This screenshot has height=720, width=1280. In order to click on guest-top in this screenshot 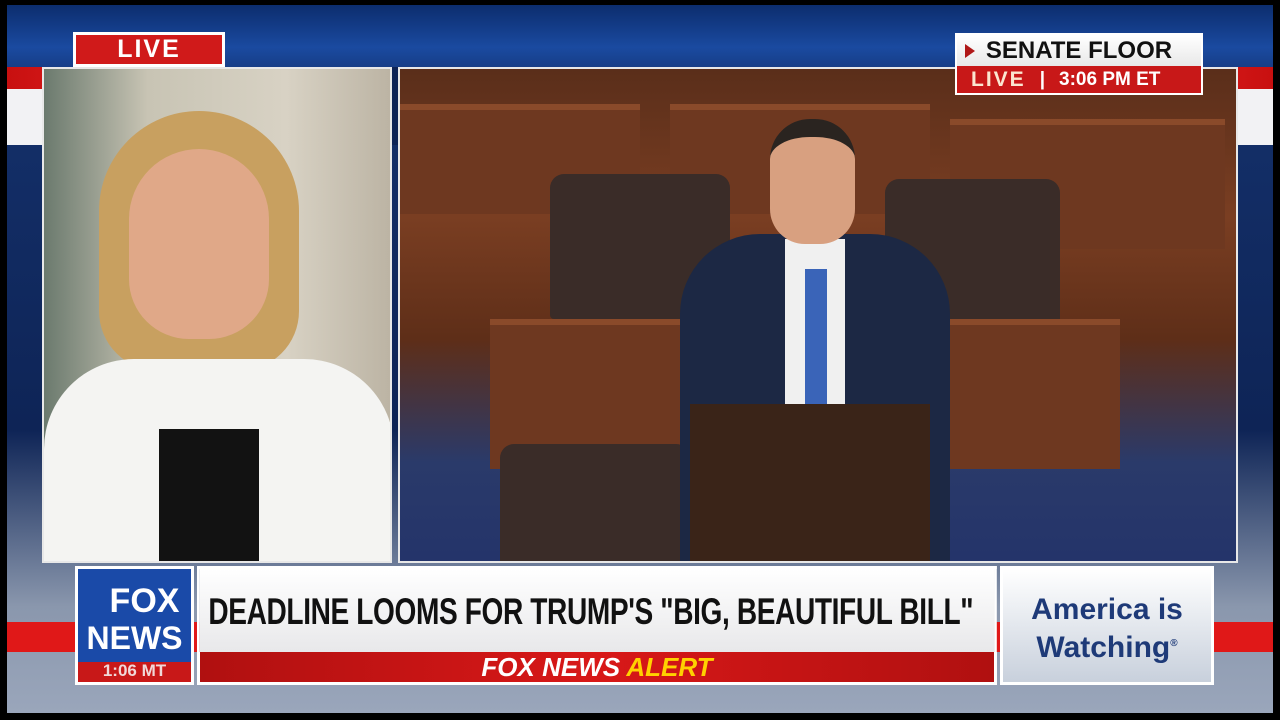, I will do `click(209, 495)`.